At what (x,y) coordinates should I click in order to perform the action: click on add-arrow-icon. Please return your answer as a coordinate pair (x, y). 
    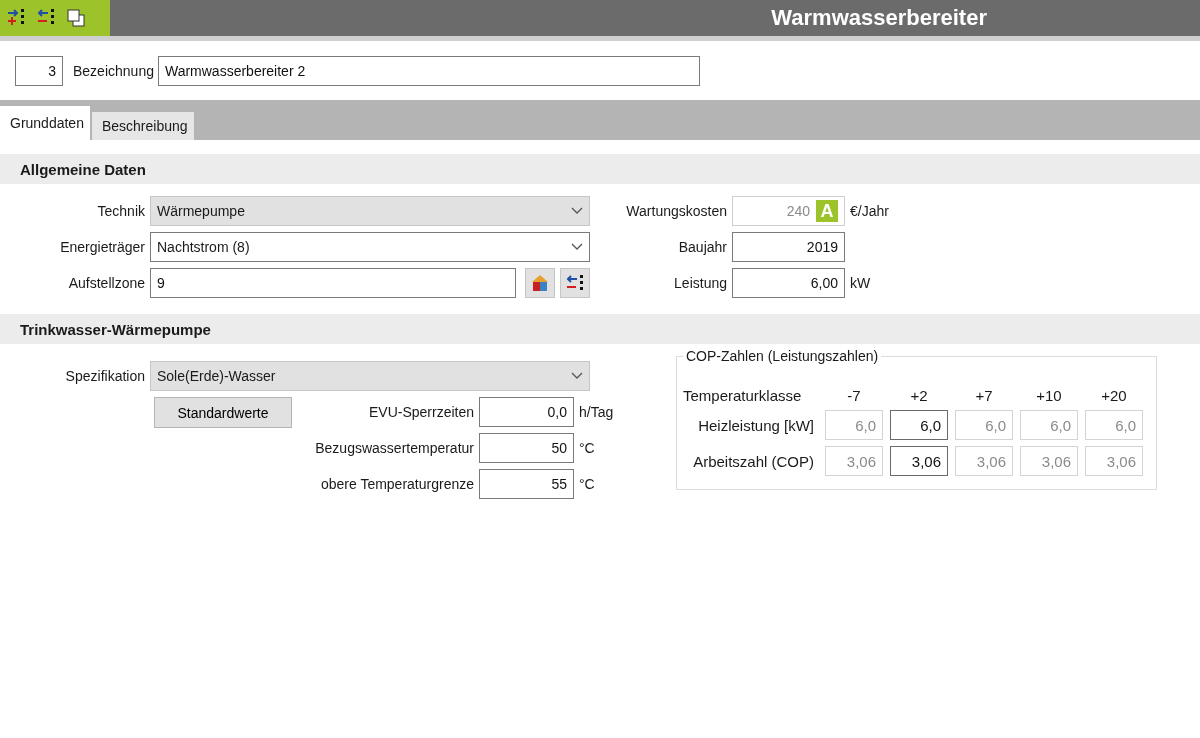
    Looking at the image, I should click on (16, 17).